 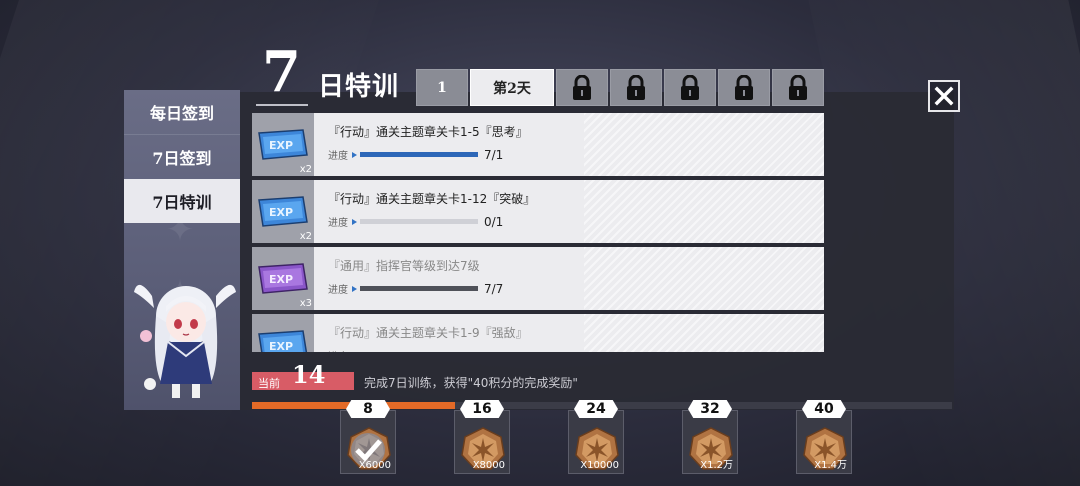 I want to click on goal-description: 完成7日训练，获得"40积分的完成奖励", so click(x=471, y=383).